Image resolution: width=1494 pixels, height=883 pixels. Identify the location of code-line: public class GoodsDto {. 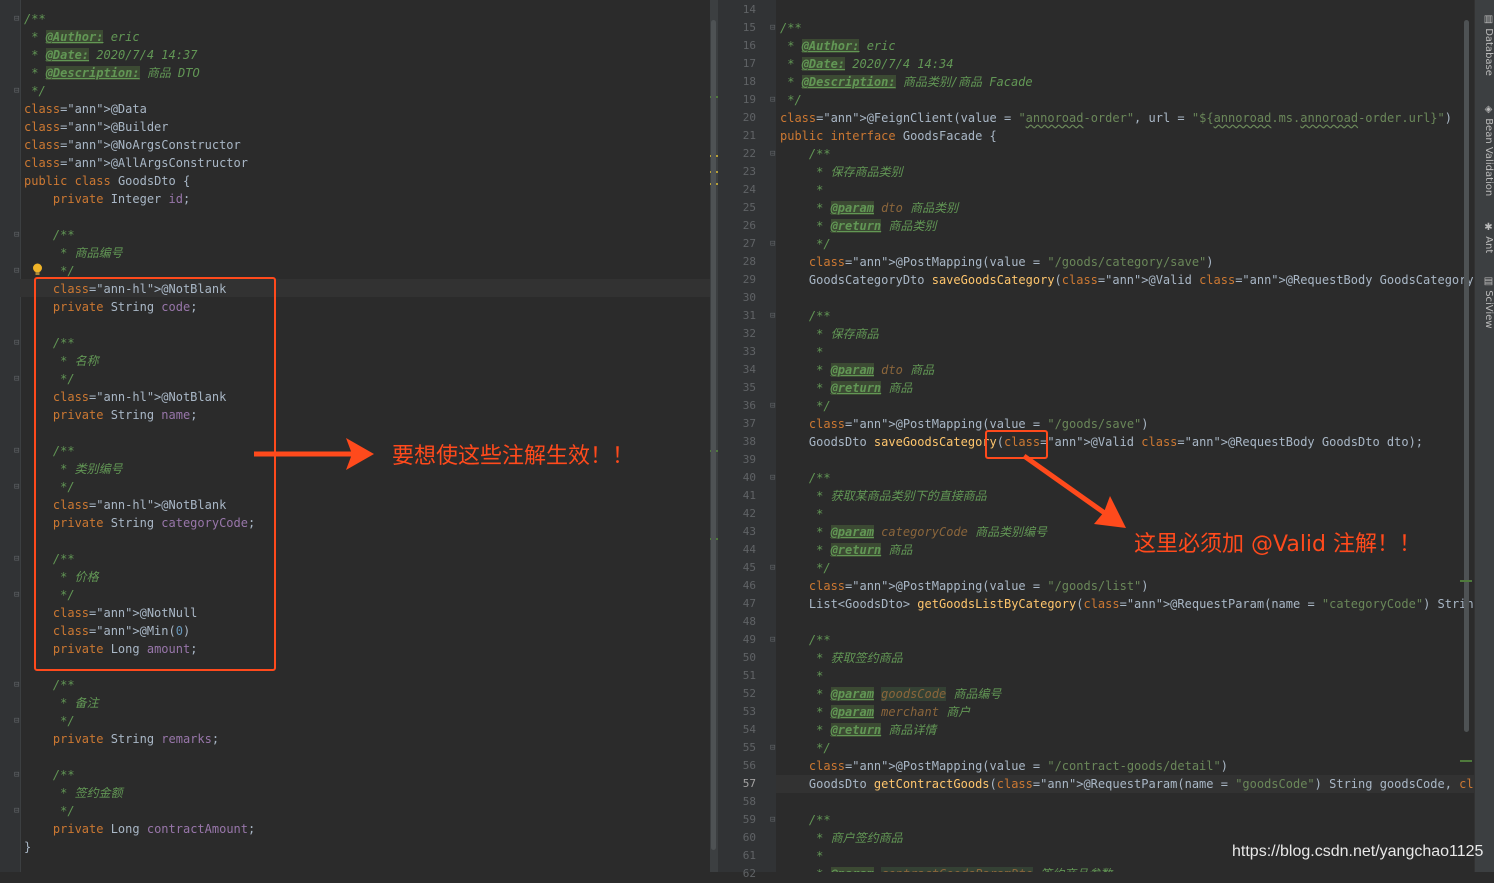
(107, 181).